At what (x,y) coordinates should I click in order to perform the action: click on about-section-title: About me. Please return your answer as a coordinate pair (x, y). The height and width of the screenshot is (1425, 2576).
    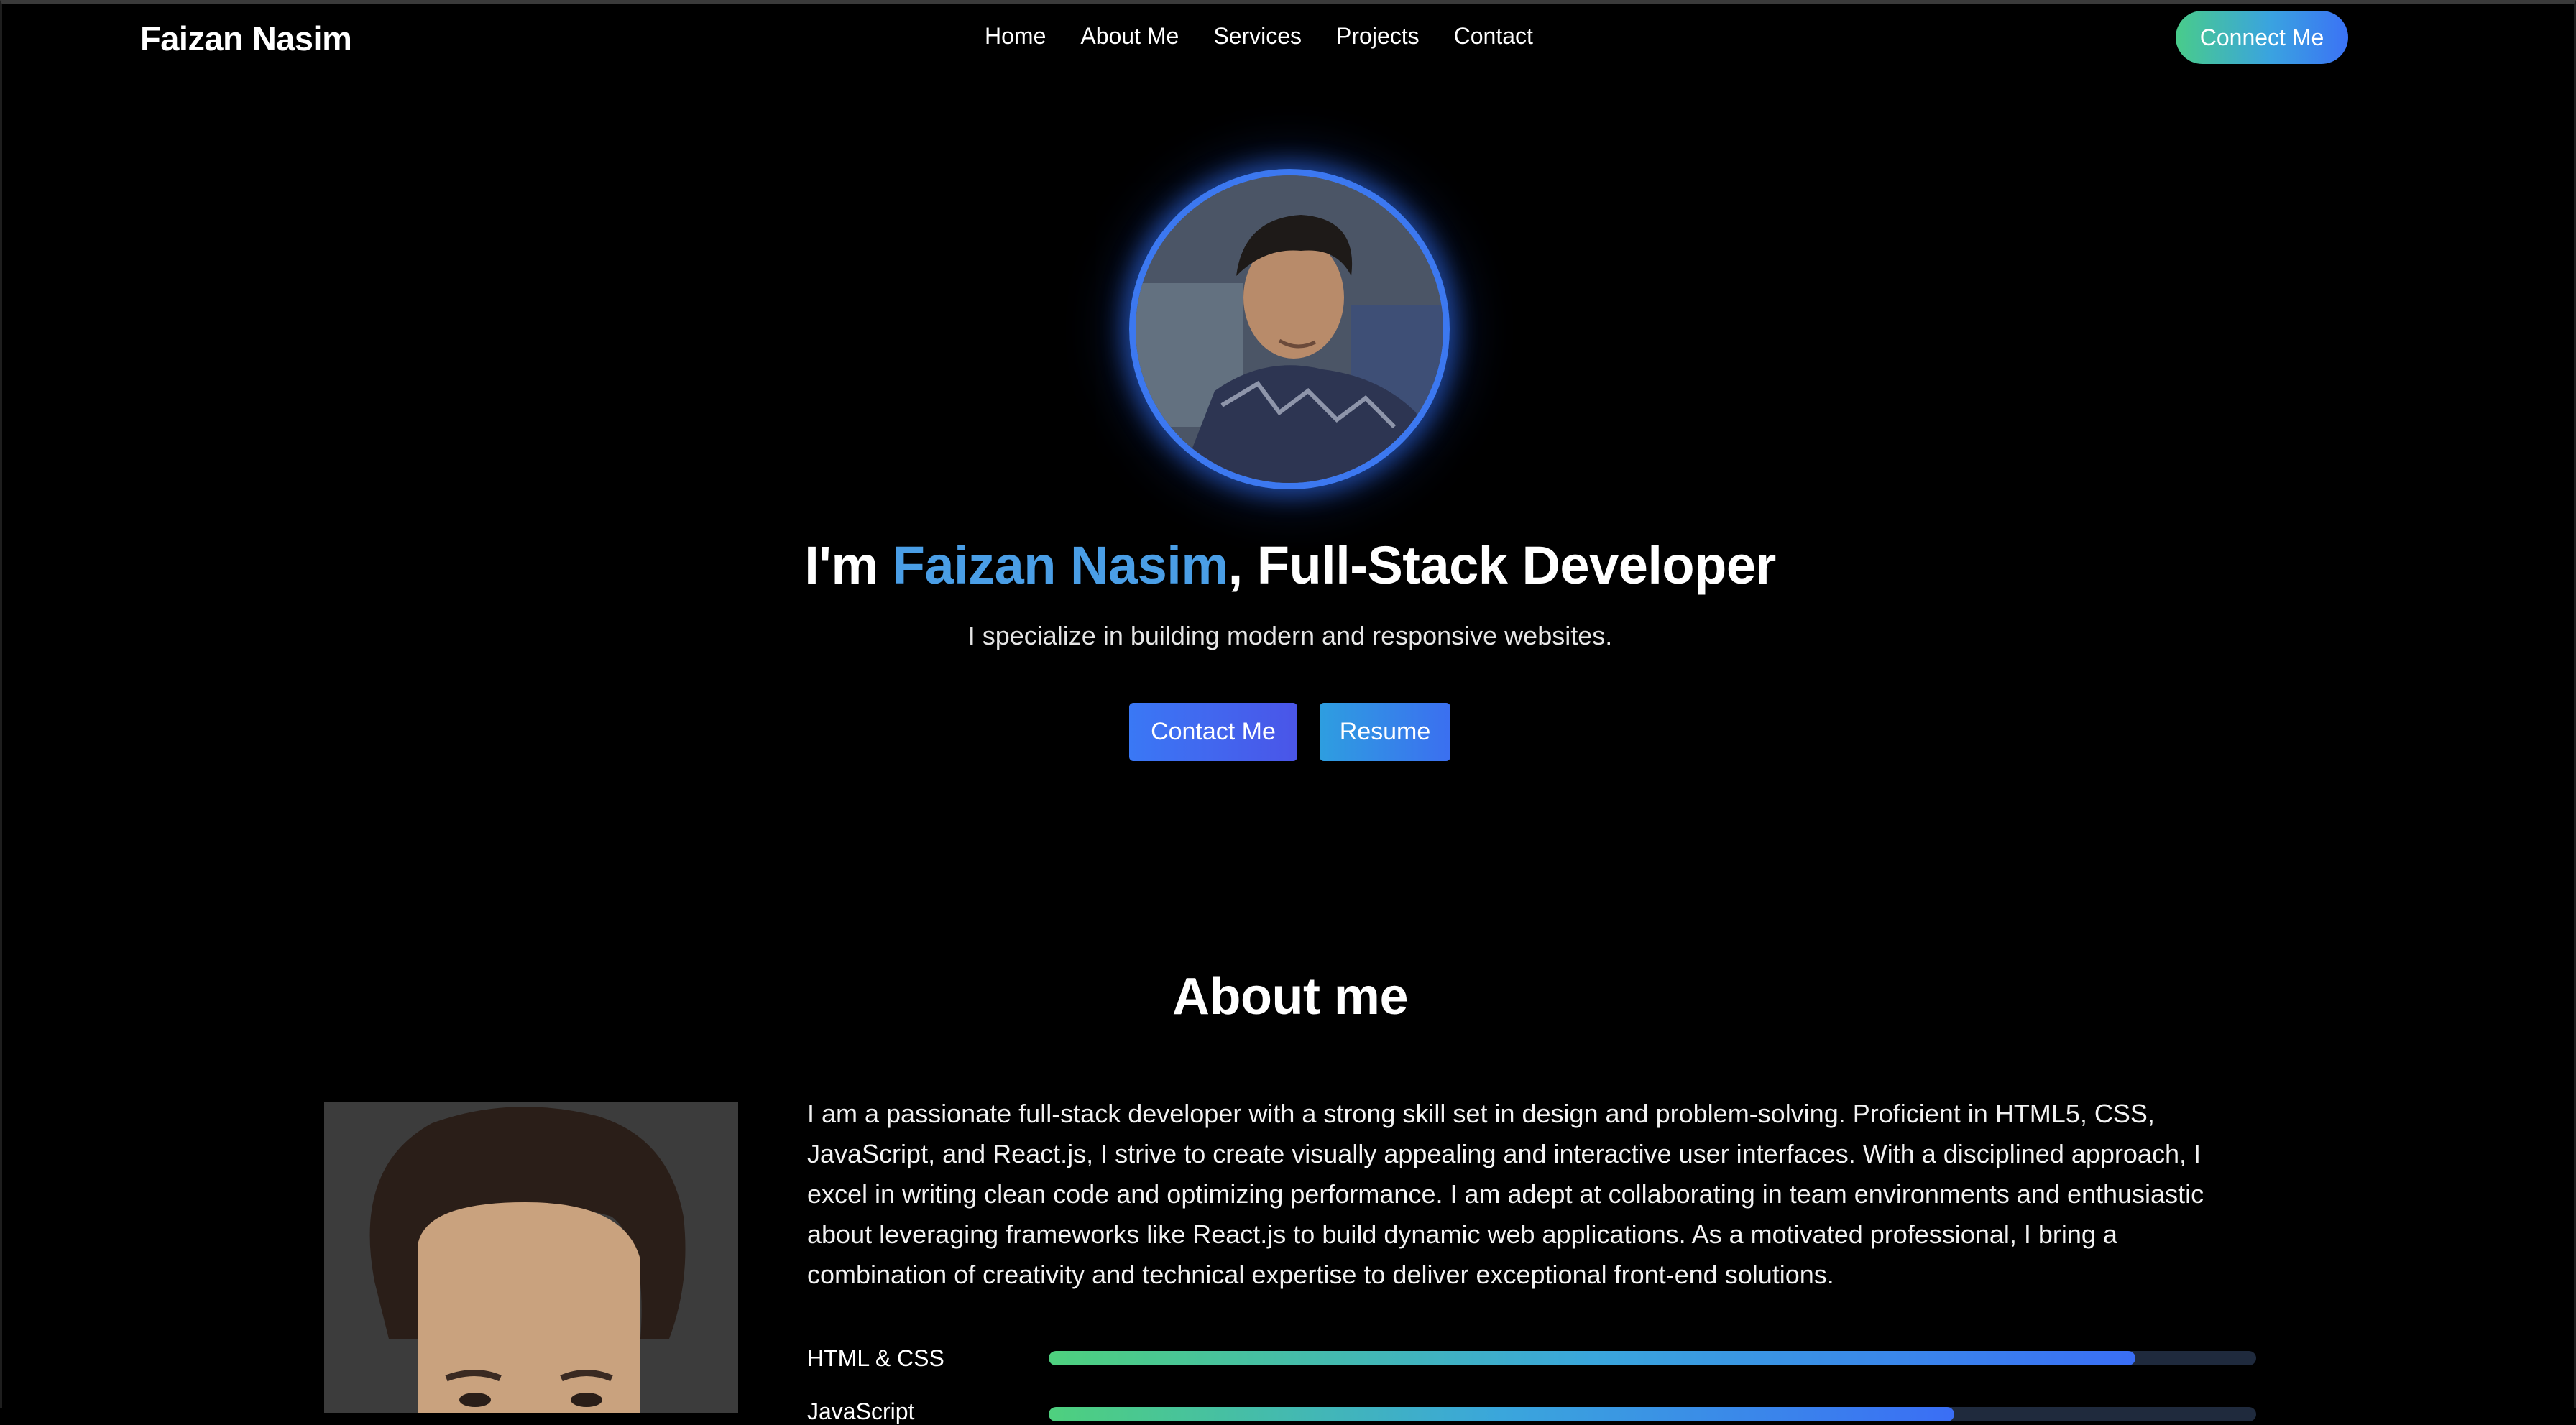
    Looking at the image, I should click on (1290, 996).